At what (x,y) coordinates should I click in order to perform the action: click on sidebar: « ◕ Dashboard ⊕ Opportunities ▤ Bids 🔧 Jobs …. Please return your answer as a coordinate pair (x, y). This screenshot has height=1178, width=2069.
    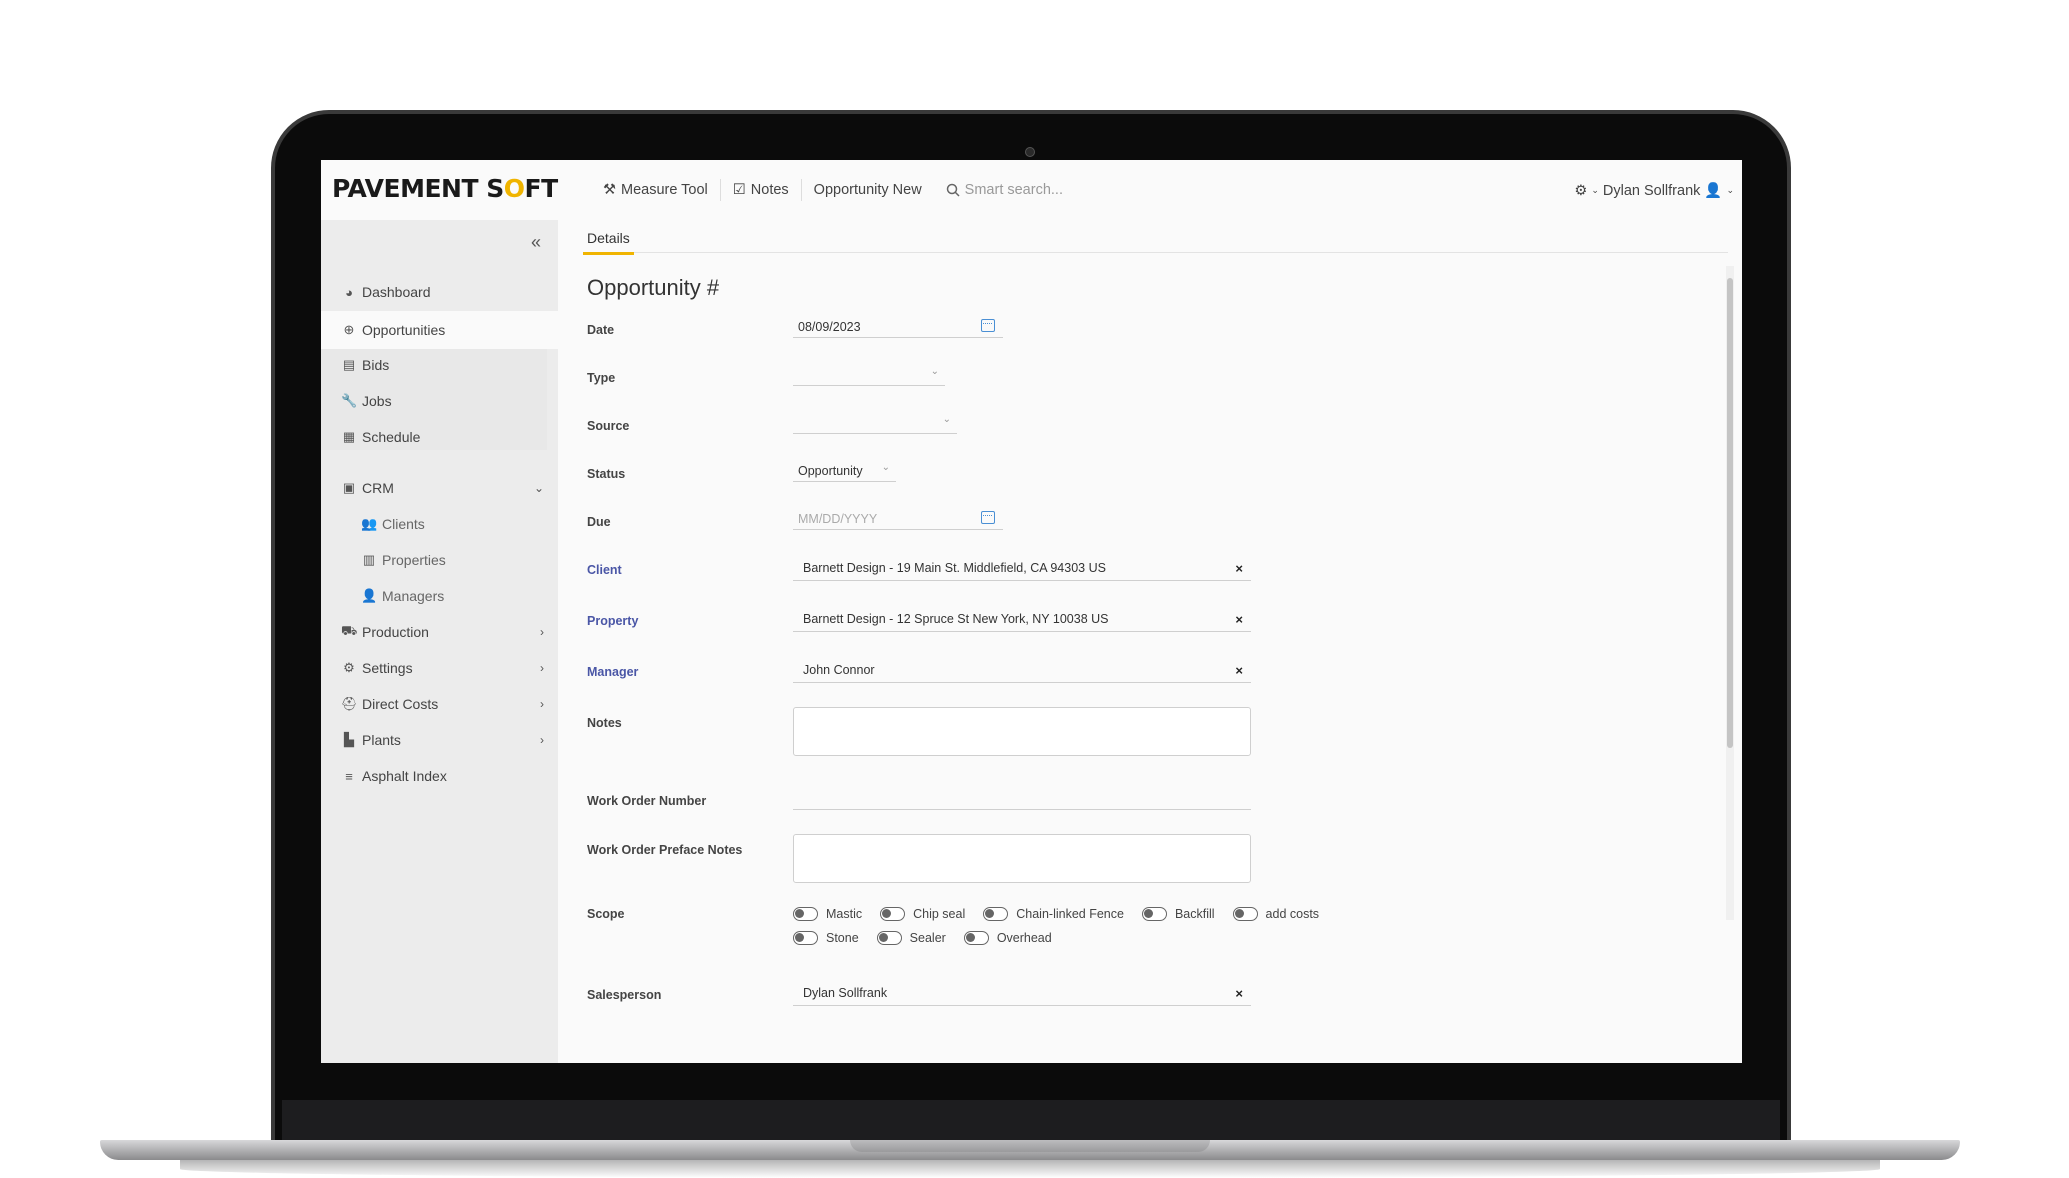
    Looking at the image, I should click on (439, 641).